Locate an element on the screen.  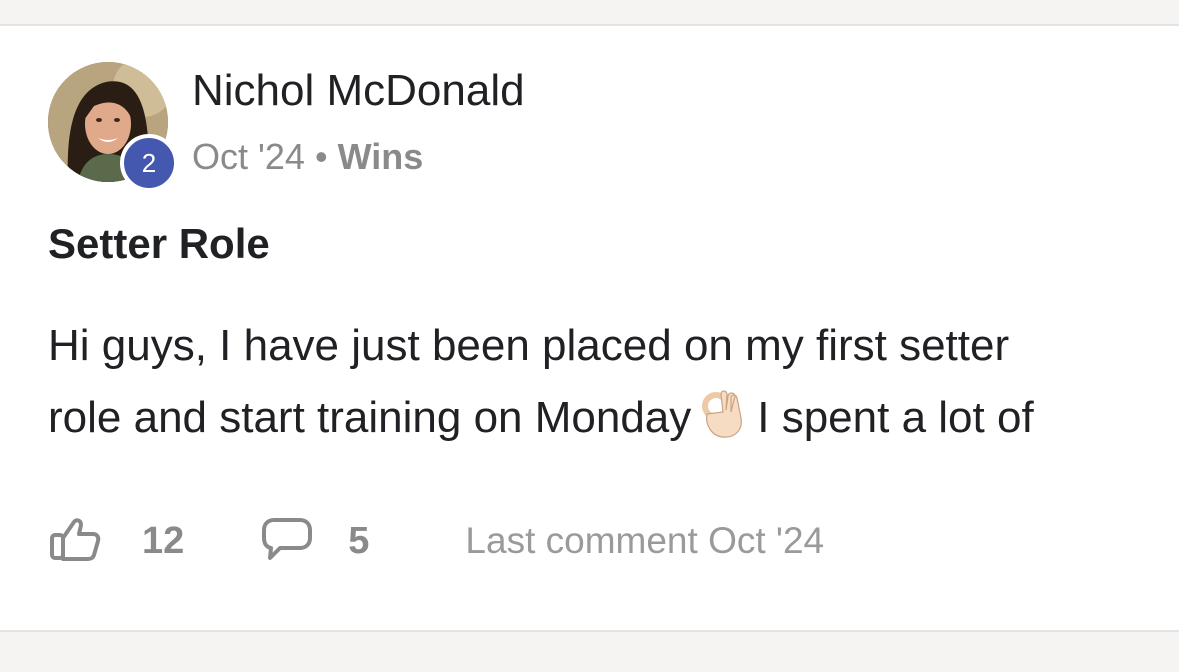
post-meta: Oct '24 • Wins is located at coordinates (307, 157).